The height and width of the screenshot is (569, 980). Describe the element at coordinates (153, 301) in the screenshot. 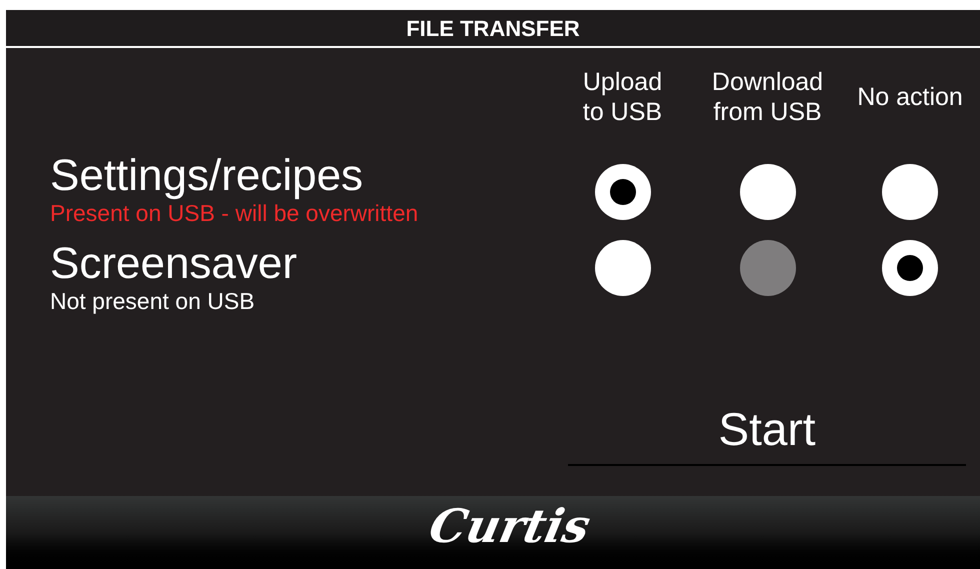

I see `item-status: Not present on USB` at that location.